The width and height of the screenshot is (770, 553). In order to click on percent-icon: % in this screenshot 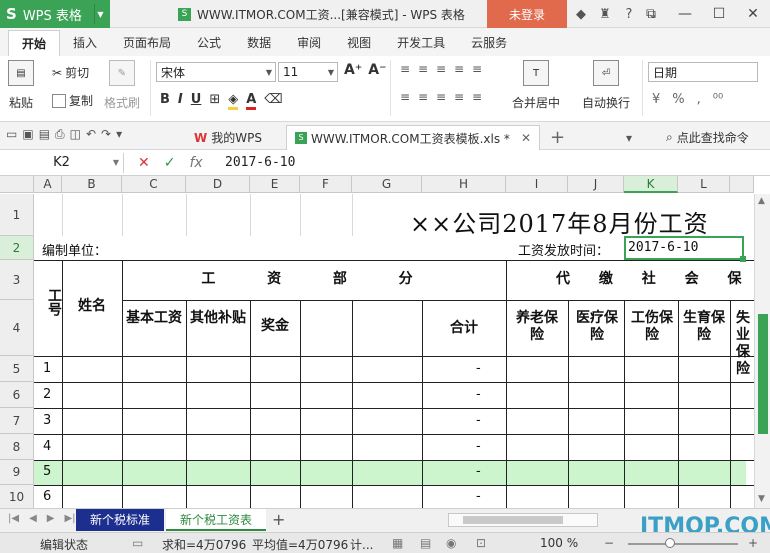, I will do `click(678, 99)`.